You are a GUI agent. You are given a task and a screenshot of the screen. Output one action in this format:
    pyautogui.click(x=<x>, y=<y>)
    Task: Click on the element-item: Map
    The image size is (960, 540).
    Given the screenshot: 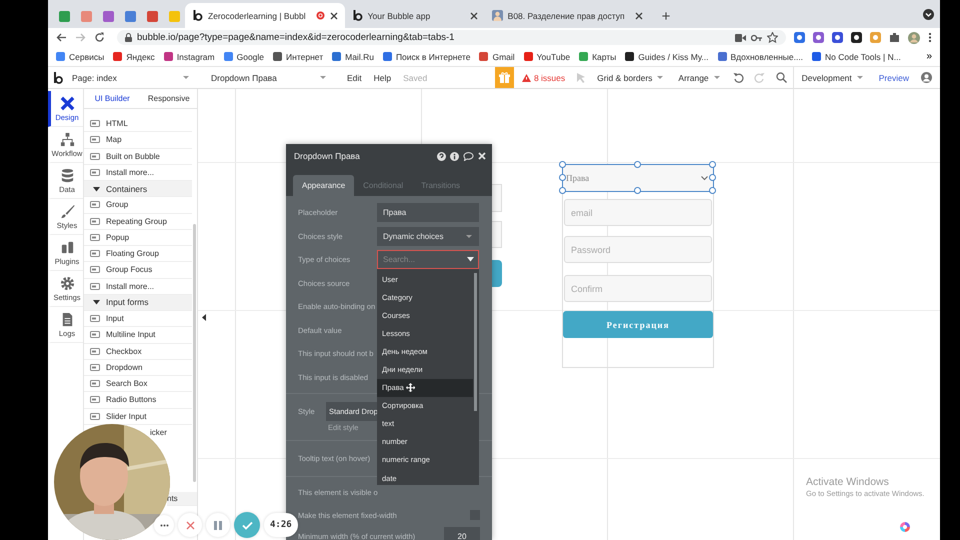 What is the action you would take?
    pyautogui.click(x=138, y=140)
    